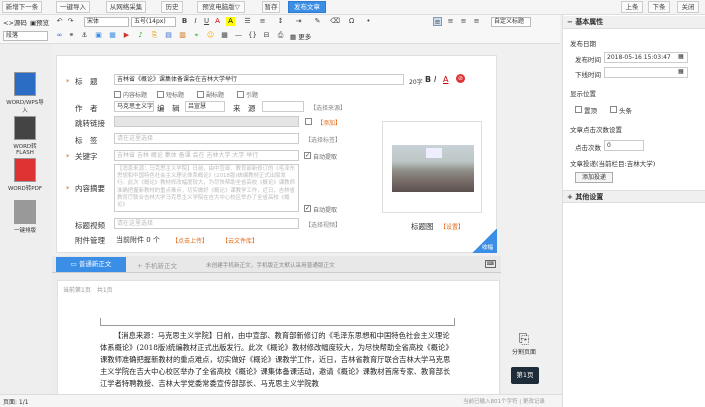  What do you see at coordinates (659, 7) in the screenshot?
I see `next-button: 下条` at bounding box center [659, 7].